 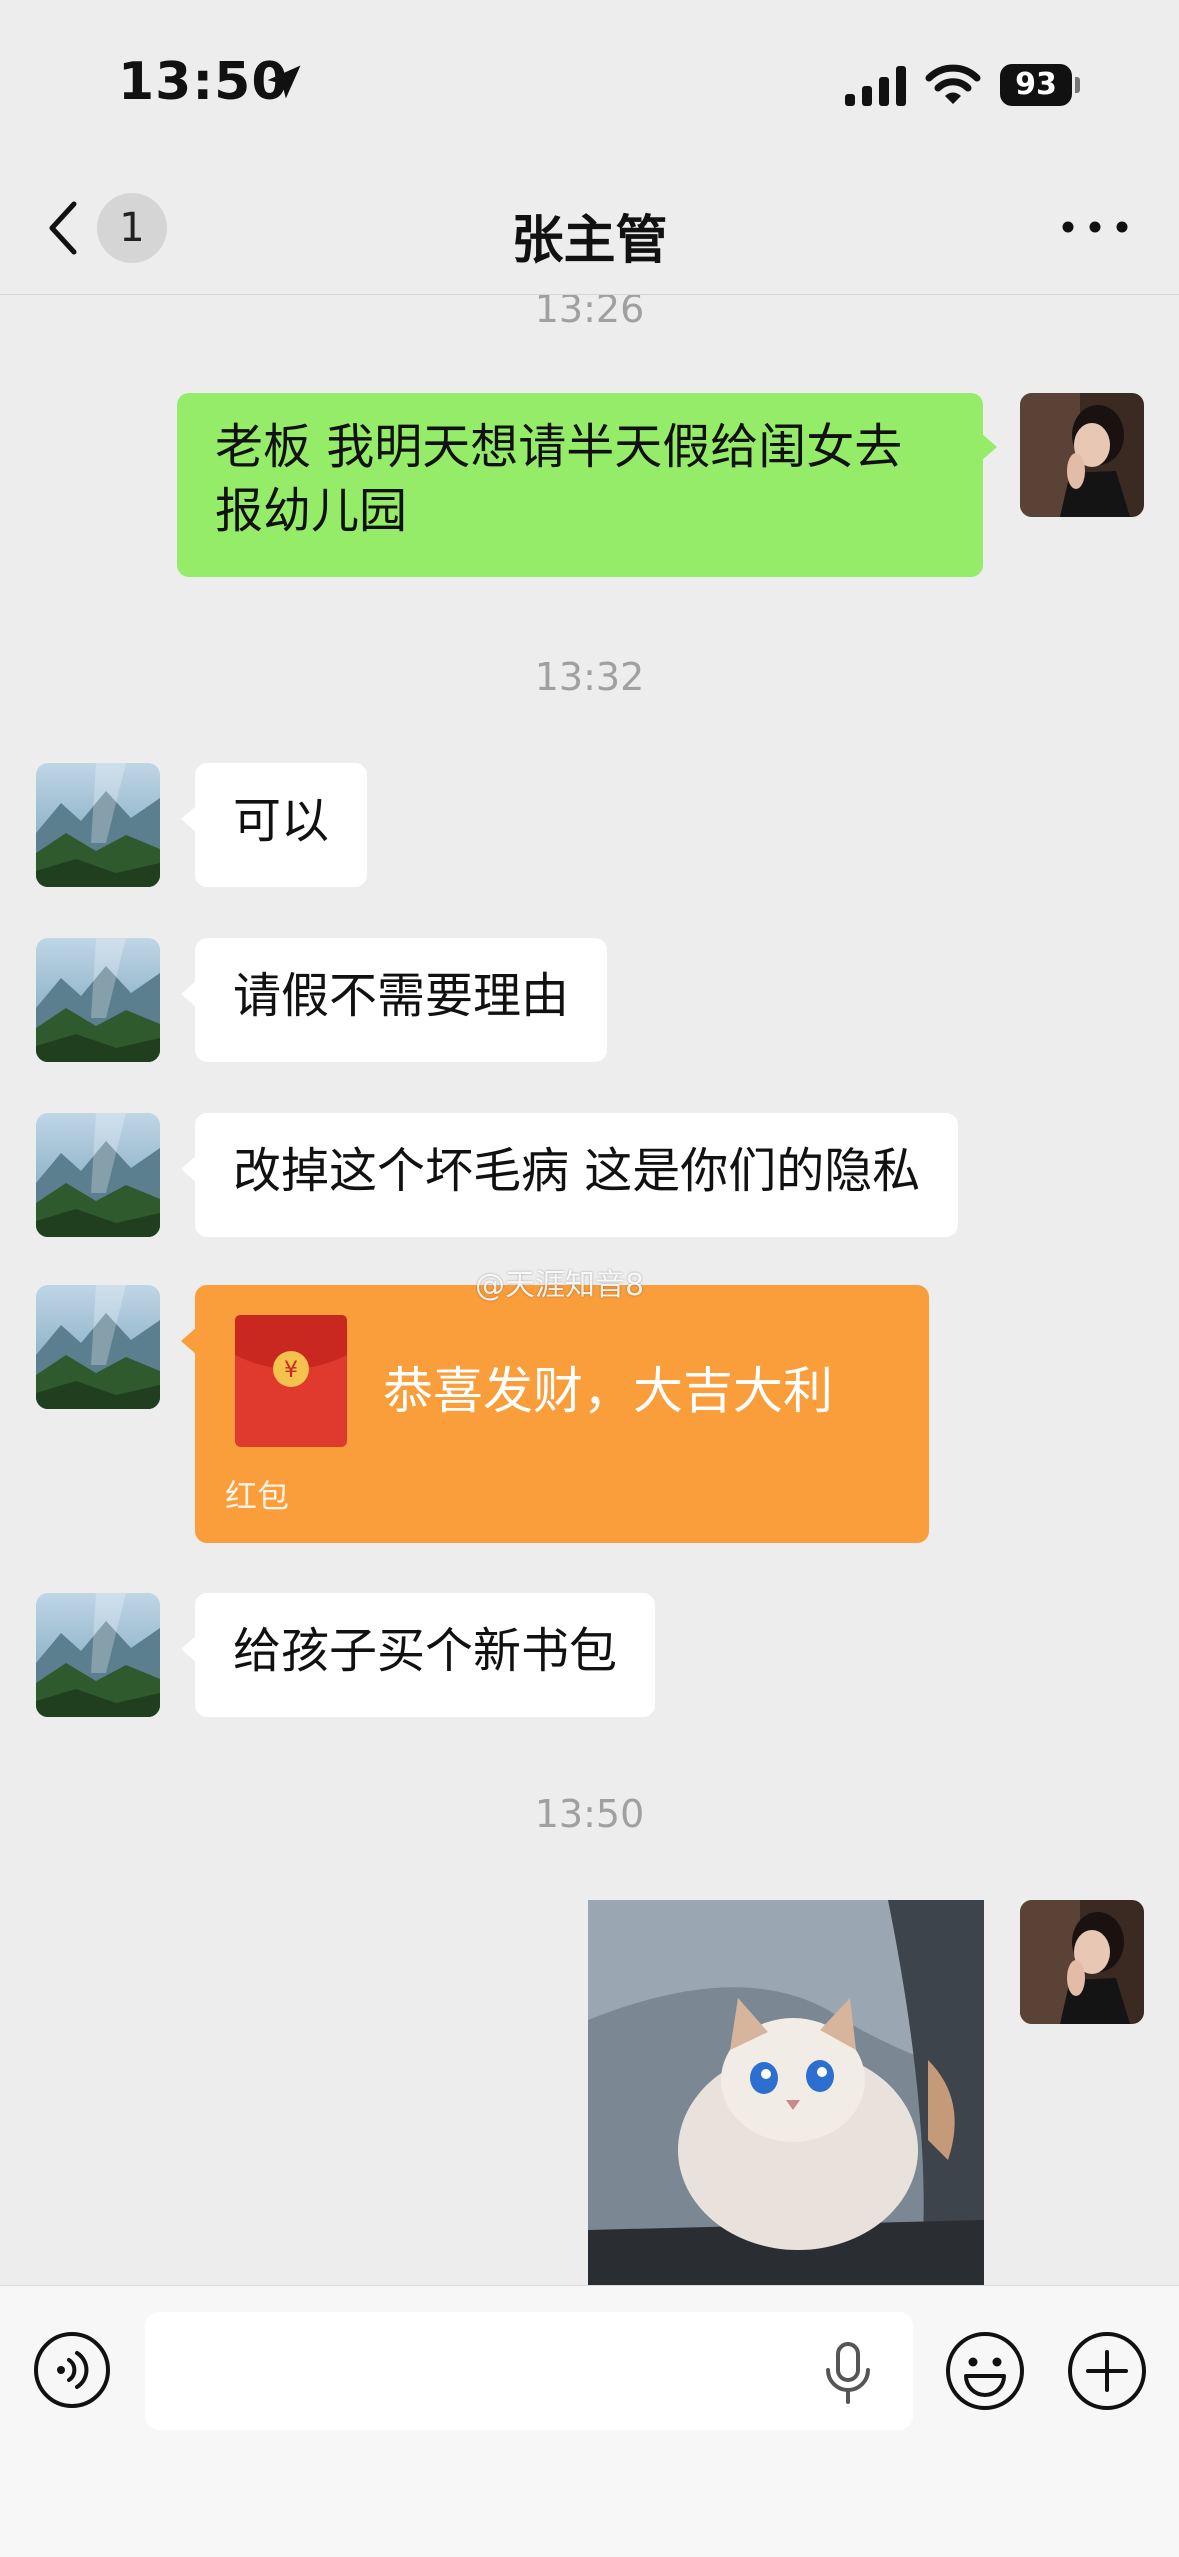 What do you see at coordinates (1107, 2371) in the screenshot?
I see `plus-icon` at bounding box center [1107, 2371].